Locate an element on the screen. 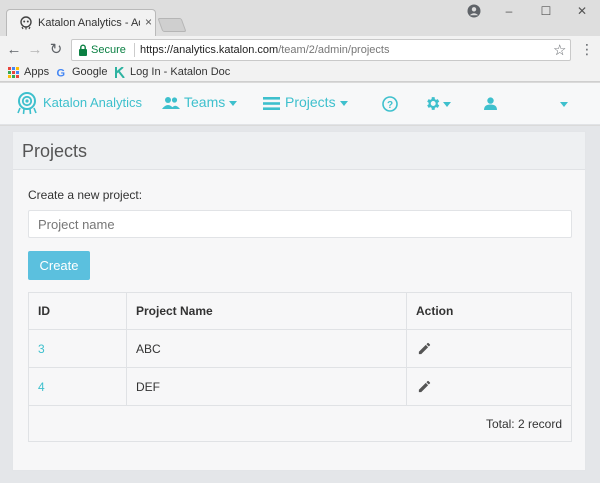 This screenshot has width=600, height=483. maximize-window-button: ☐ is located at coordinates (546, 11).